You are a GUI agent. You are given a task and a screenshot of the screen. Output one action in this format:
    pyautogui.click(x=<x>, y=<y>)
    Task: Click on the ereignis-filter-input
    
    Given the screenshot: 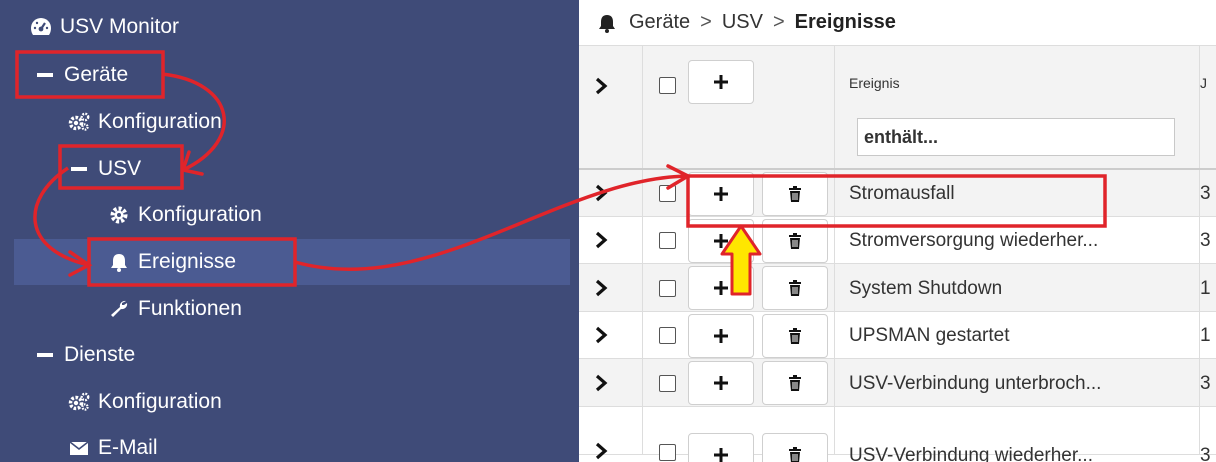 What is the action you would take?
    pyautogui.click(x=1016, y=137)
    